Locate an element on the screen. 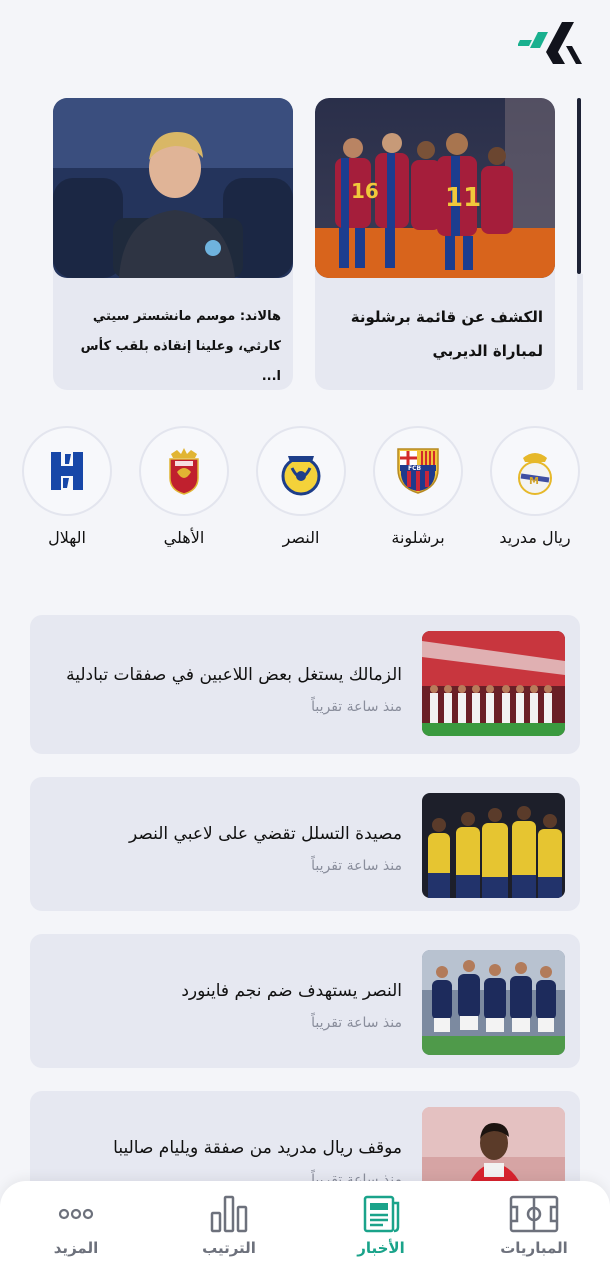  al-ahly-crest-icon is located at coordinates (184, 471).